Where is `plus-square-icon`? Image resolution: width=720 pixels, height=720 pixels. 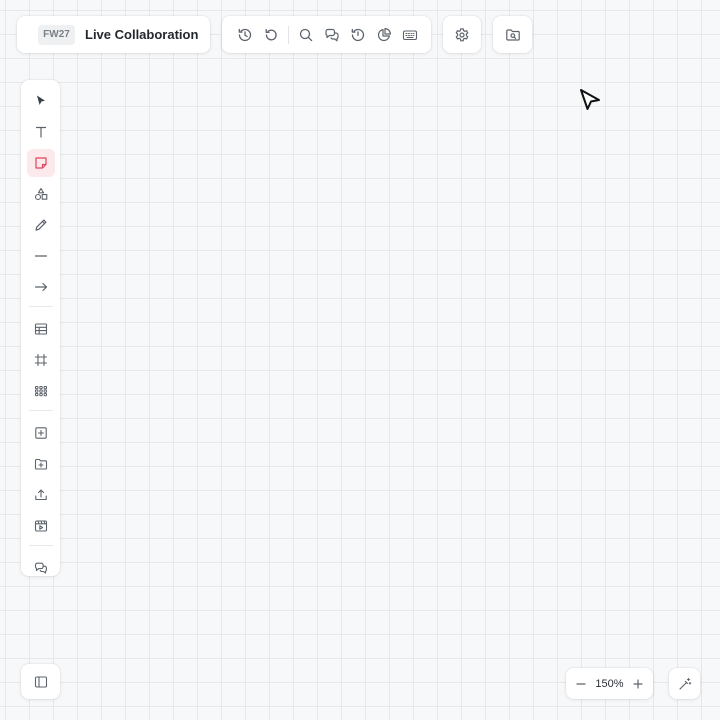 plus-square-icon is located at coordinates (41, 433).